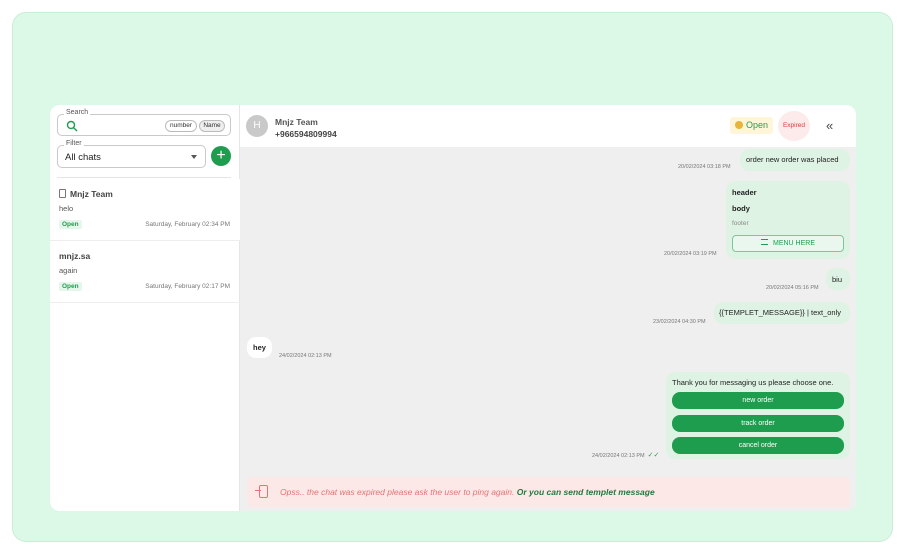 The image size is (905, 554). What do you see at coordinates (187, 286) in the screenshot?
I see `chat-time: Saturday, February 02:17 PM` at bounding box center [187, 286].